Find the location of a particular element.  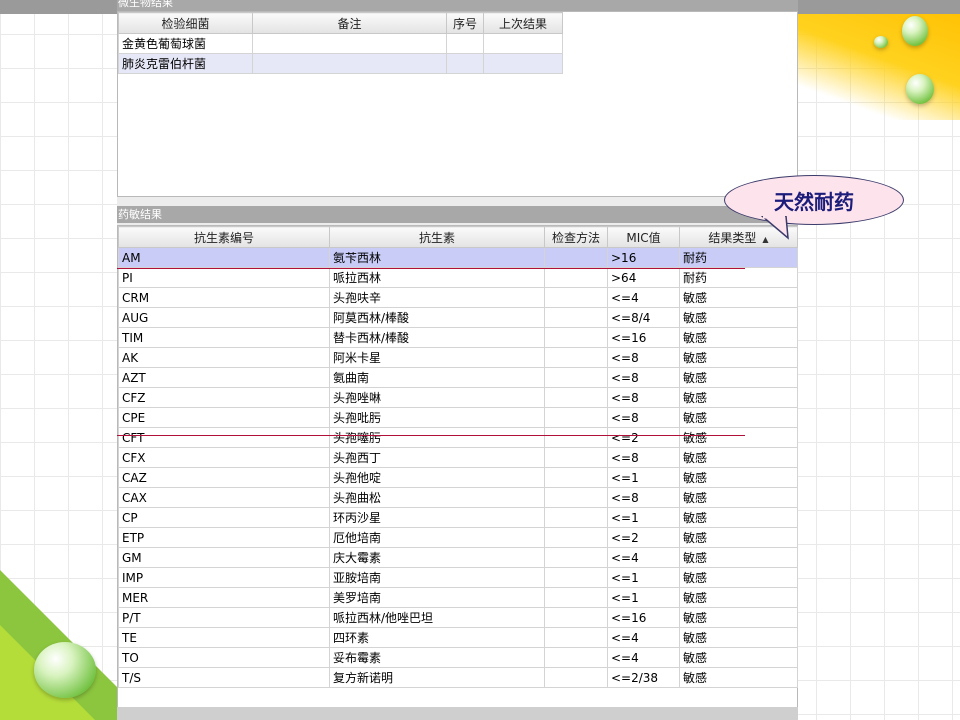

table-row: CFT 头孢噻肟 <=2 敏感 is located at coordinates (458, 437).